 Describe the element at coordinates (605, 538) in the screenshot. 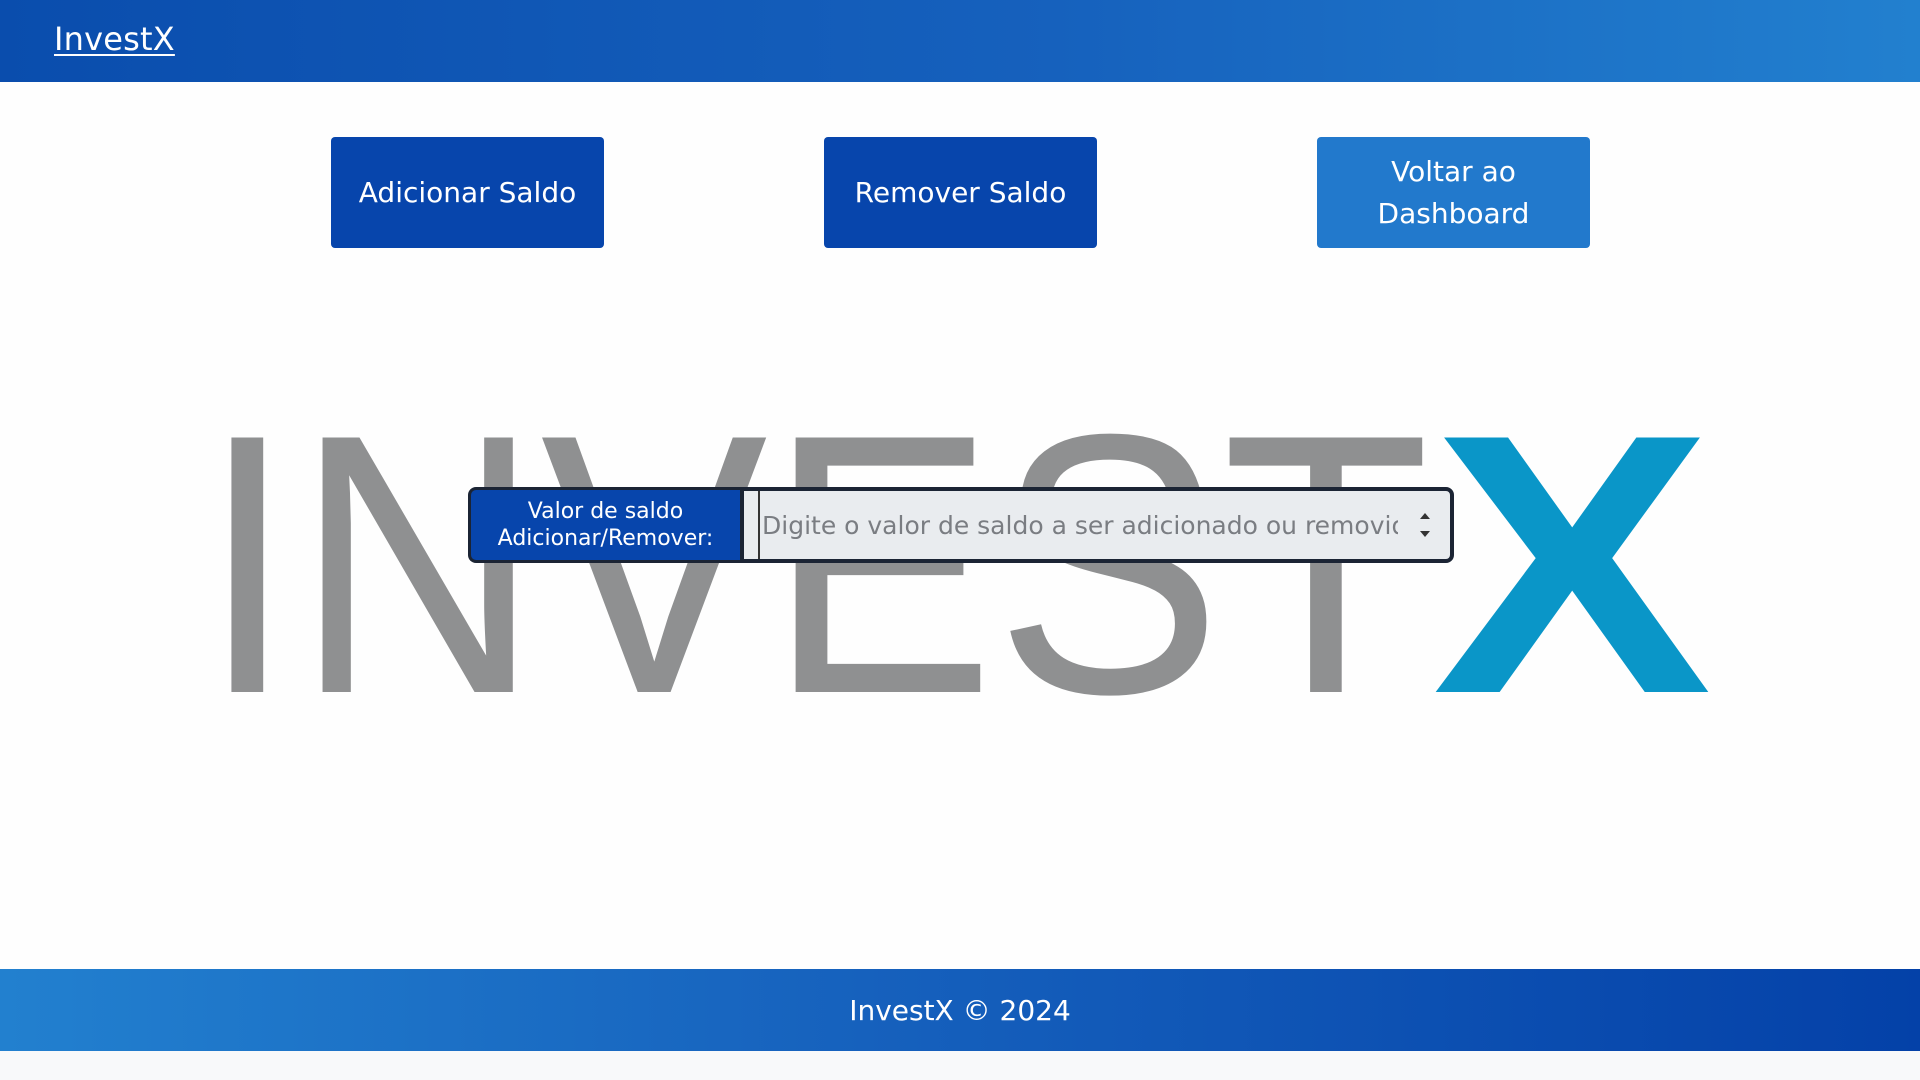

I see `label-line2: Adicionar/Remover:` at that location.